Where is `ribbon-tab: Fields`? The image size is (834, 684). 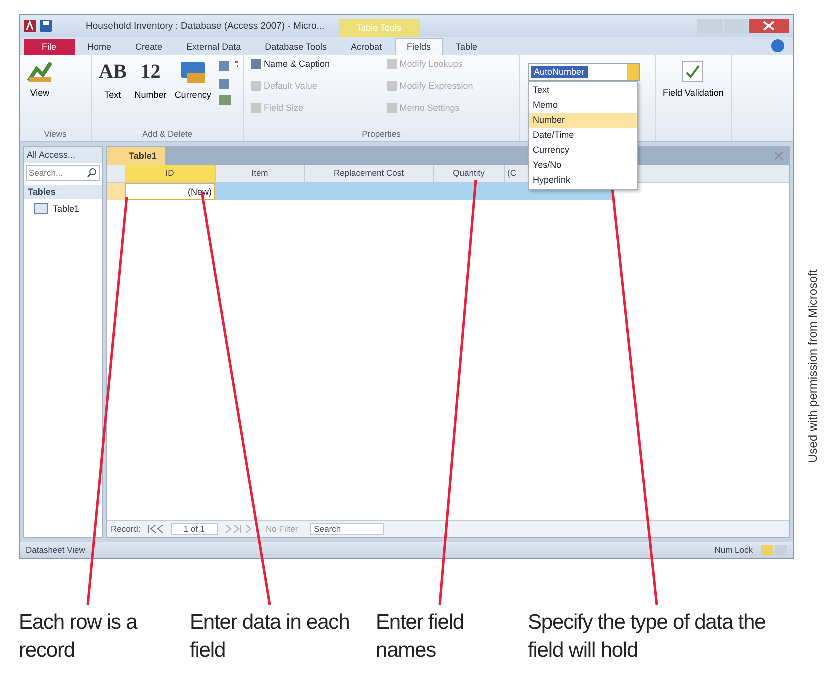
ribbon-tab: Fields is located at coordinates (418, 46).